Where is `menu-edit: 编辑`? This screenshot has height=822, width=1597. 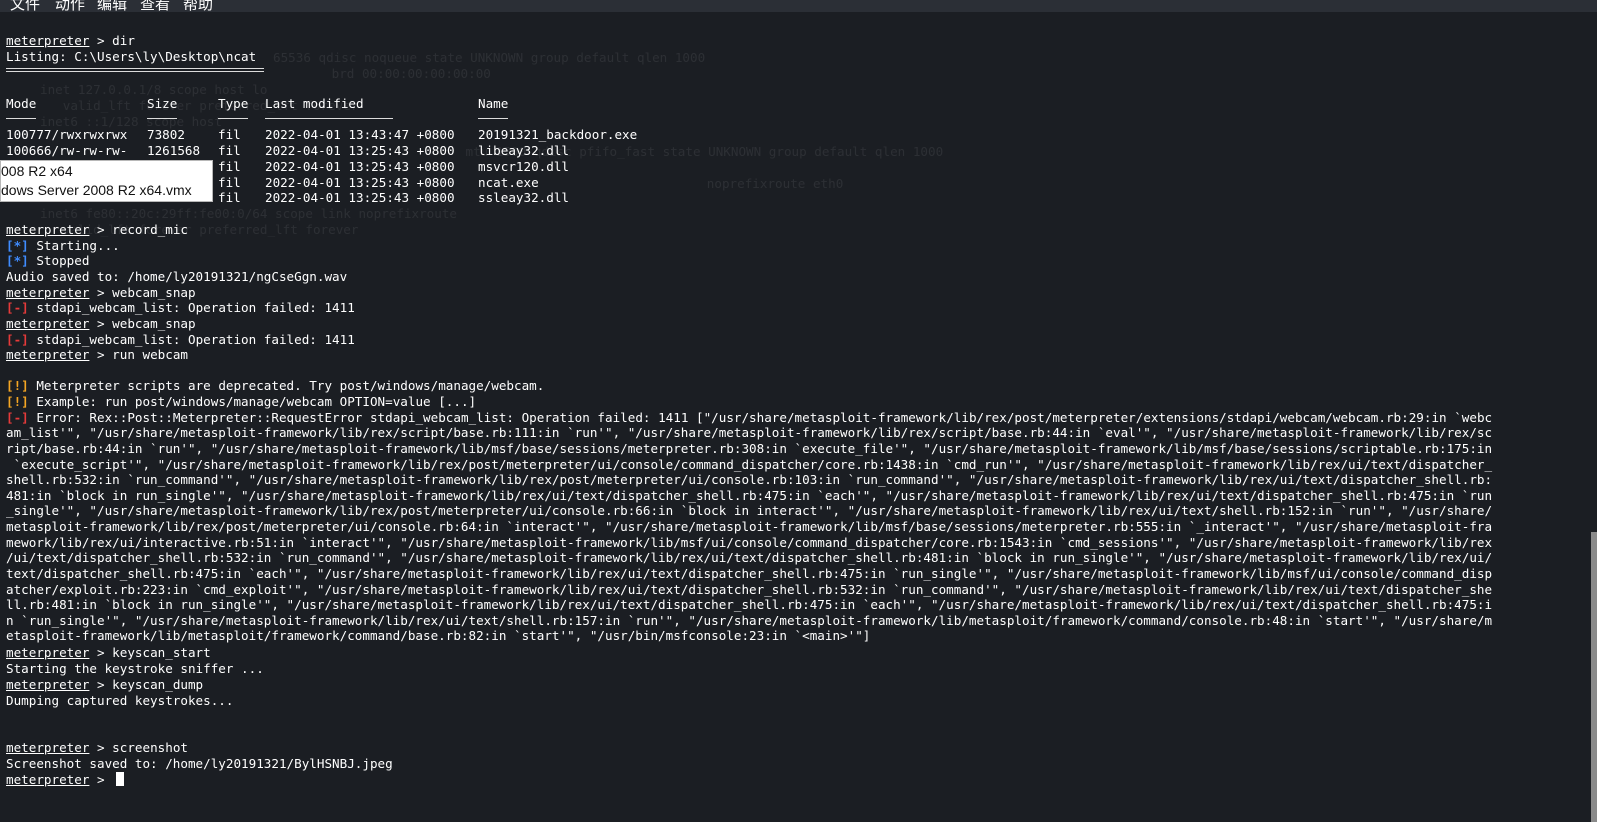
menu-edit: 编辑 is located at coordinates (112, 6).